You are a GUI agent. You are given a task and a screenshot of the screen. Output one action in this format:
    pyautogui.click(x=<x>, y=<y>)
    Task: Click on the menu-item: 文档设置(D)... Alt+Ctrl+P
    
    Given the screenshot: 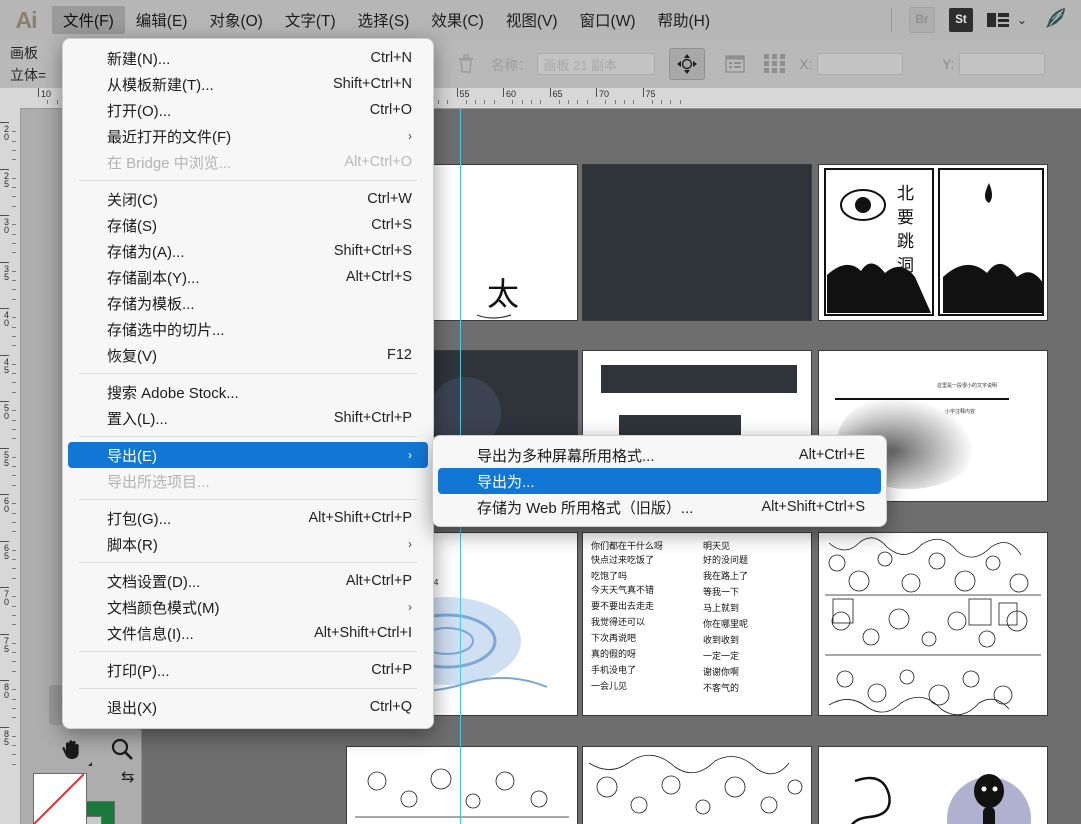 What is the action you would take?
    pyautogui.click(x=248, y=581)
    